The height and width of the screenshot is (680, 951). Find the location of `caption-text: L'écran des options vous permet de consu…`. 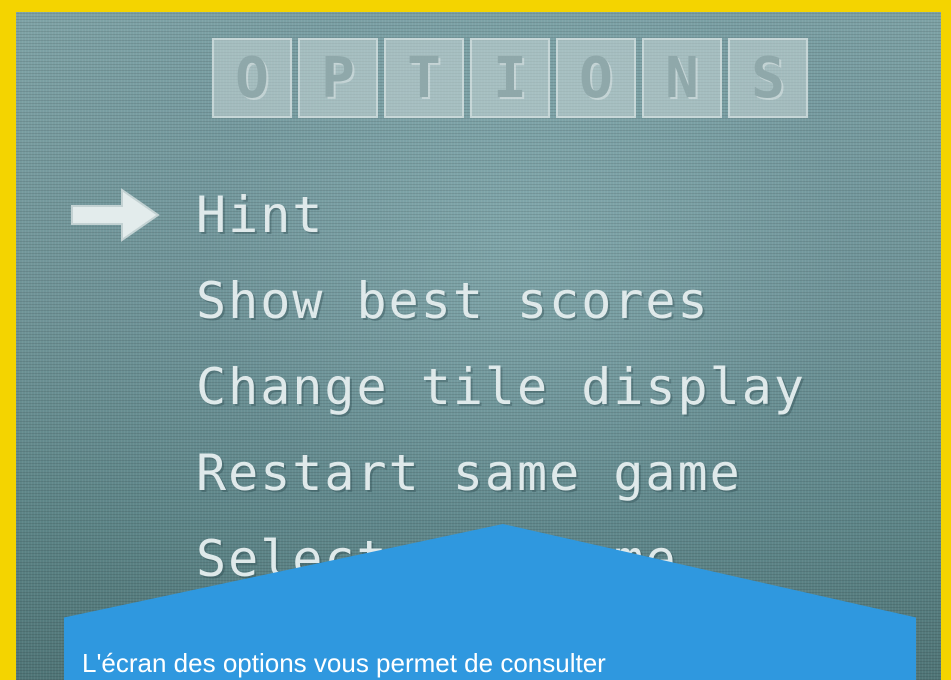

caption-text: L'écran des options vous permet de consu… is located at coordinates (344, 663).